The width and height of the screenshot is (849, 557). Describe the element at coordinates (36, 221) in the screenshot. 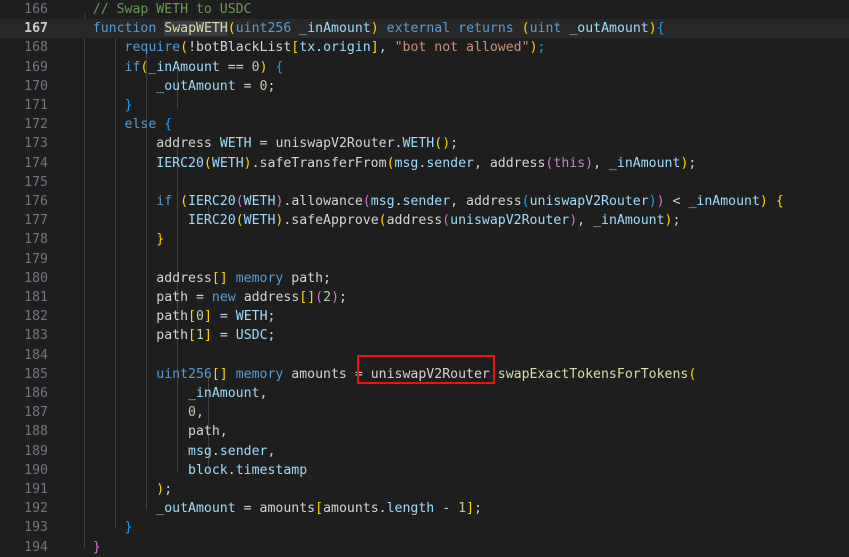

I see `line-number: 177` at that location.